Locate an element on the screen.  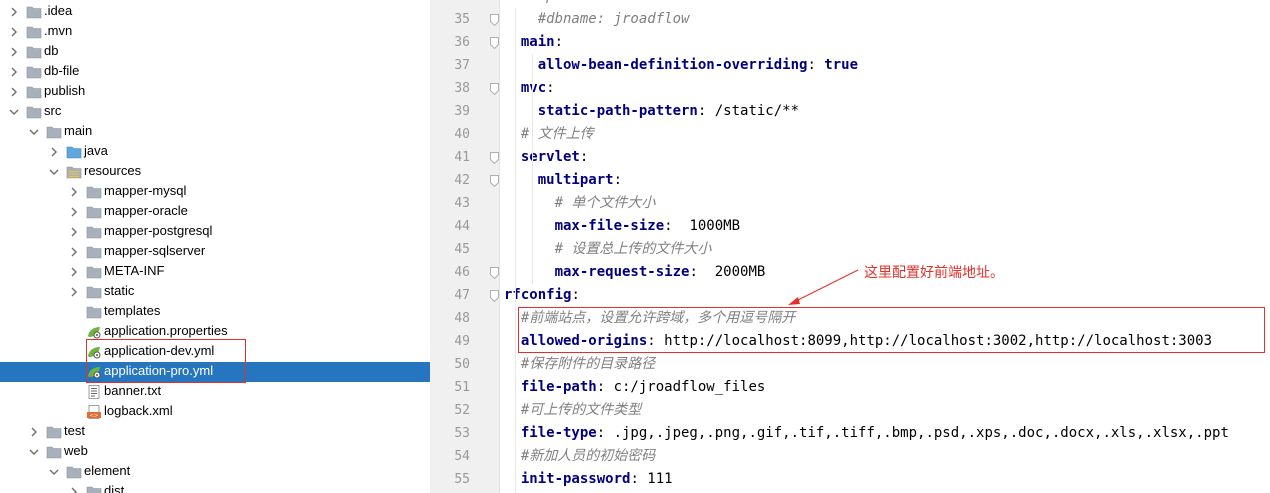
line-number: 51 is located at coordinates (462, 387).